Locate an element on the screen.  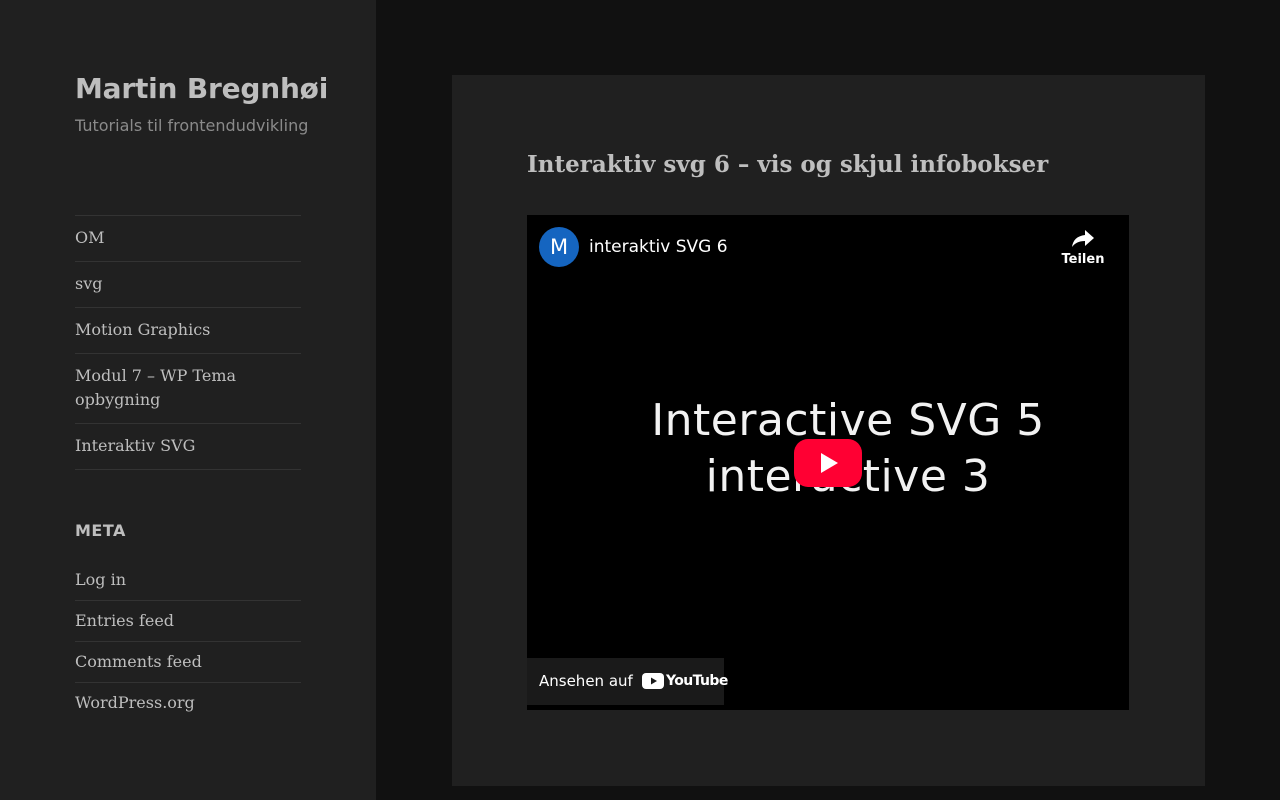
share-label: Teilen is located at coordinates (1083, 259).